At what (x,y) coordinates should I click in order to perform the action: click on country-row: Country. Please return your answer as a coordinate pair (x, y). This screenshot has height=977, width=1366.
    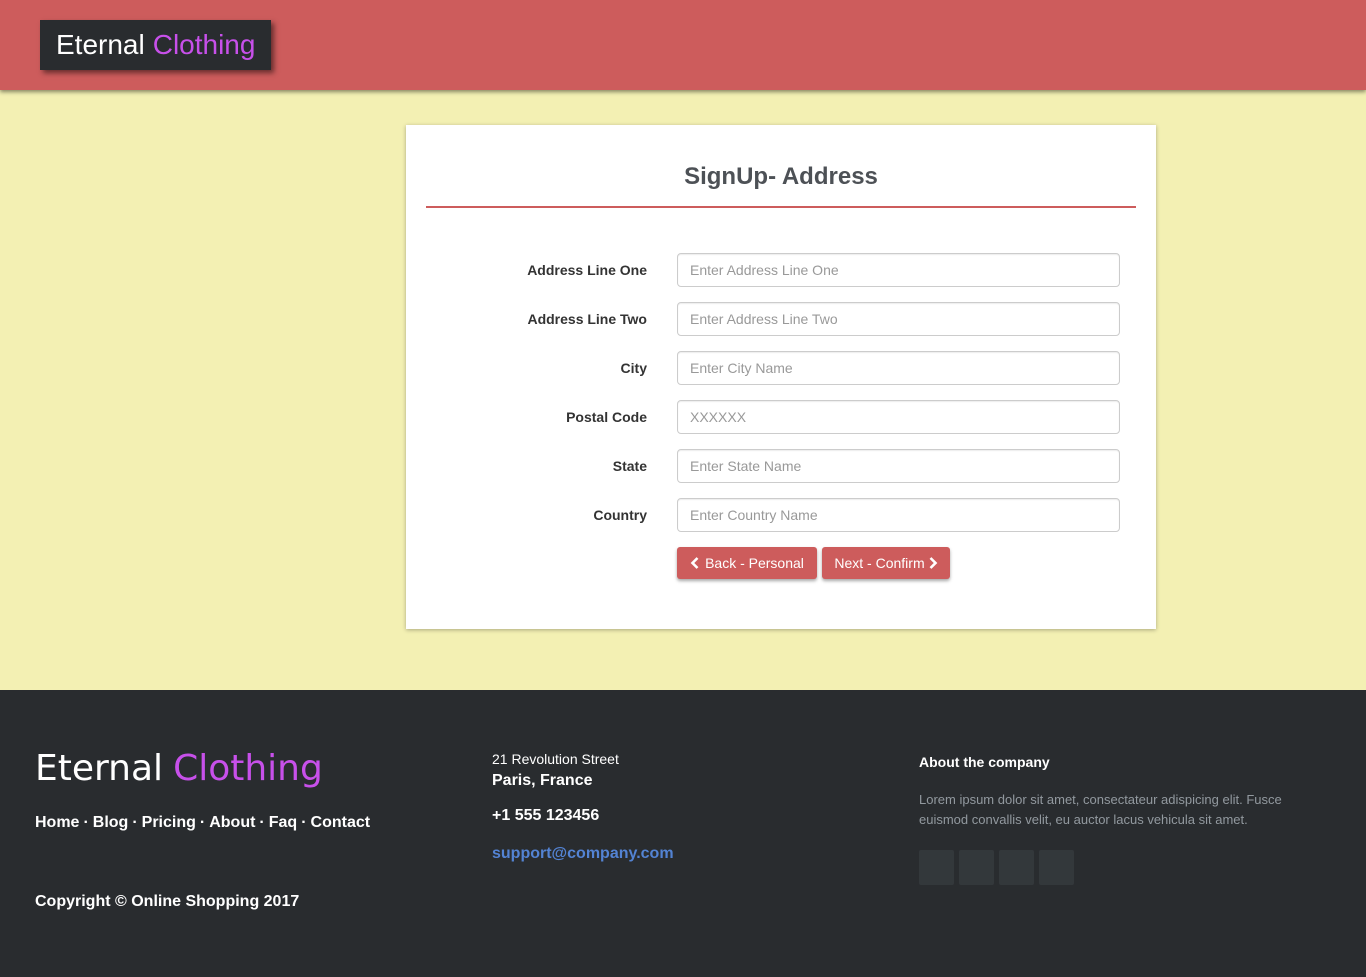
    Looking at the image, I should click on (781, 515).